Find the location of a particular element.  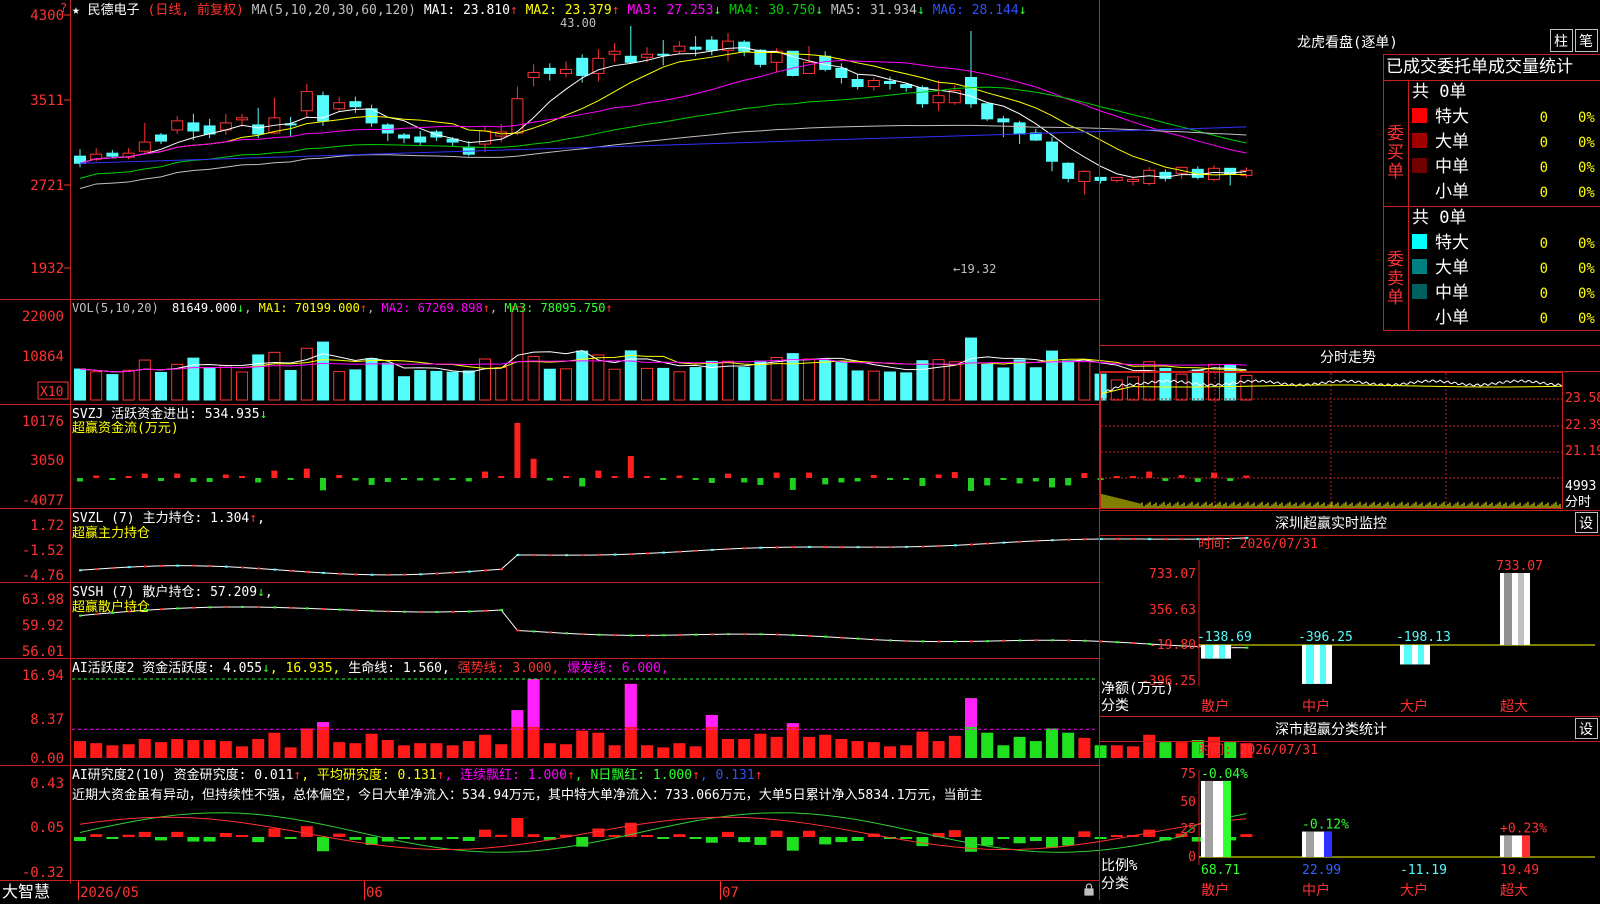

sz-monitor-y-label: -19.80 is located at coordinates (1172, 645).